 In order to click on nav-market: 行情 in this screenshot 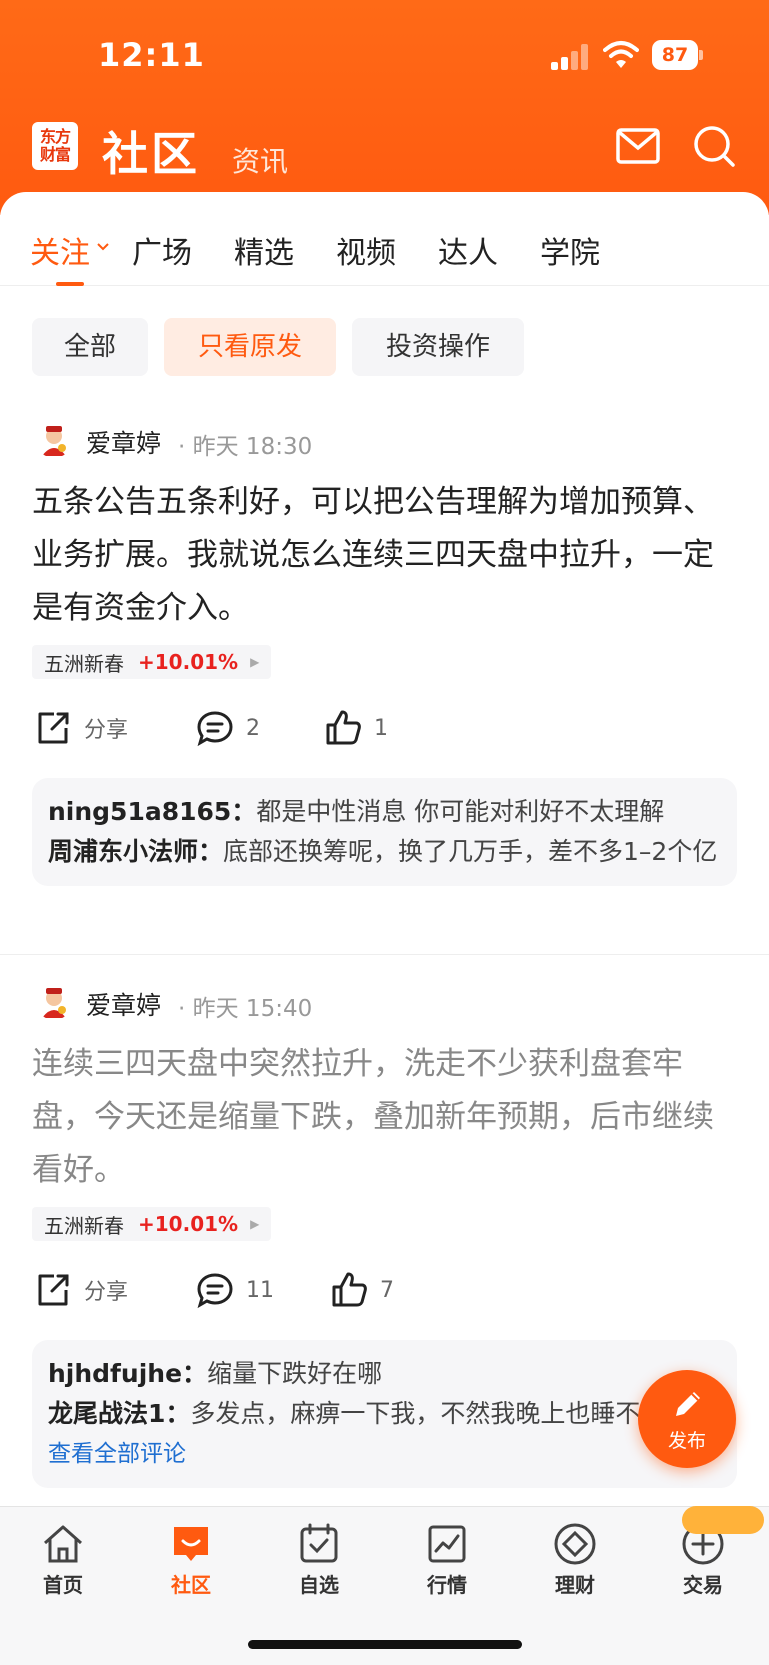, I will do `click(447, 1559)`.